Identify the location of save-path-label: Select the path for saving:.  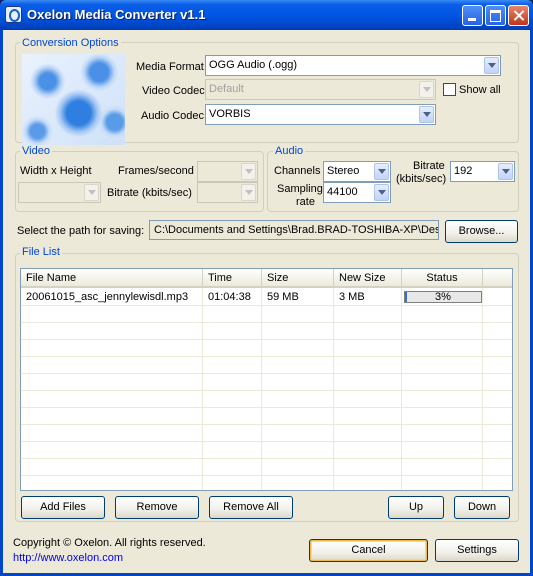
(81, 231).